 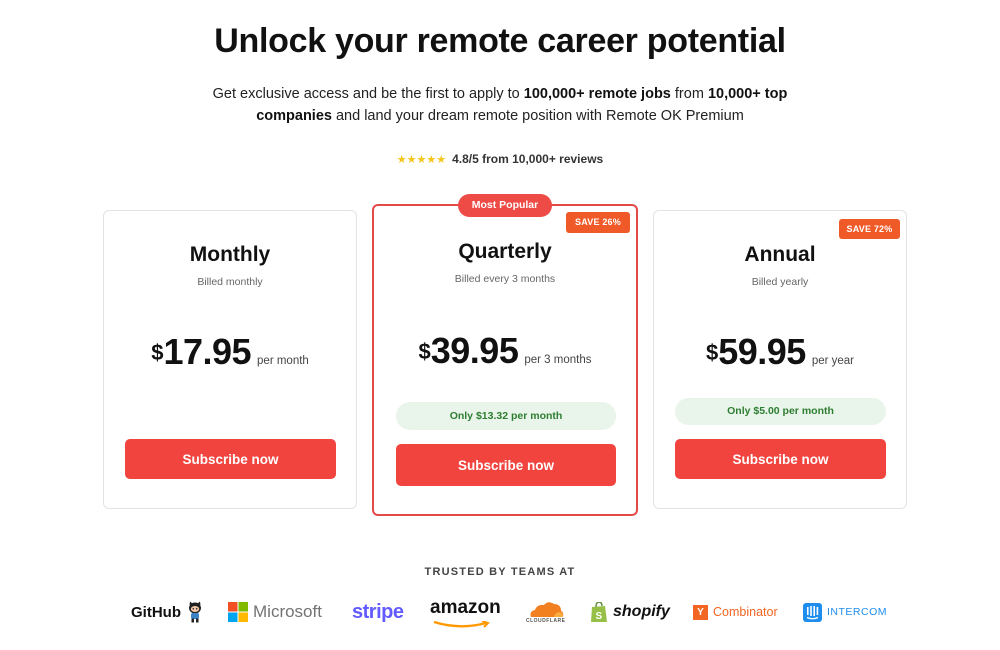 I want to click on rating-summary: ★★★★★ 4.8/5 from 10,000+ reviews, so click(x=500, y=159).